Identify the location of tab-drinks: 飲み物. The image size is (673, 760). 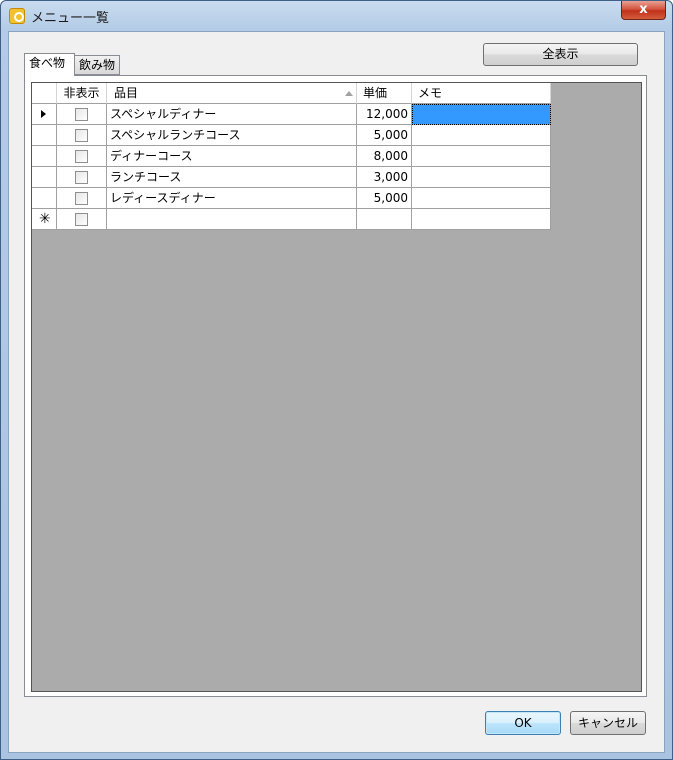
(97, 65).